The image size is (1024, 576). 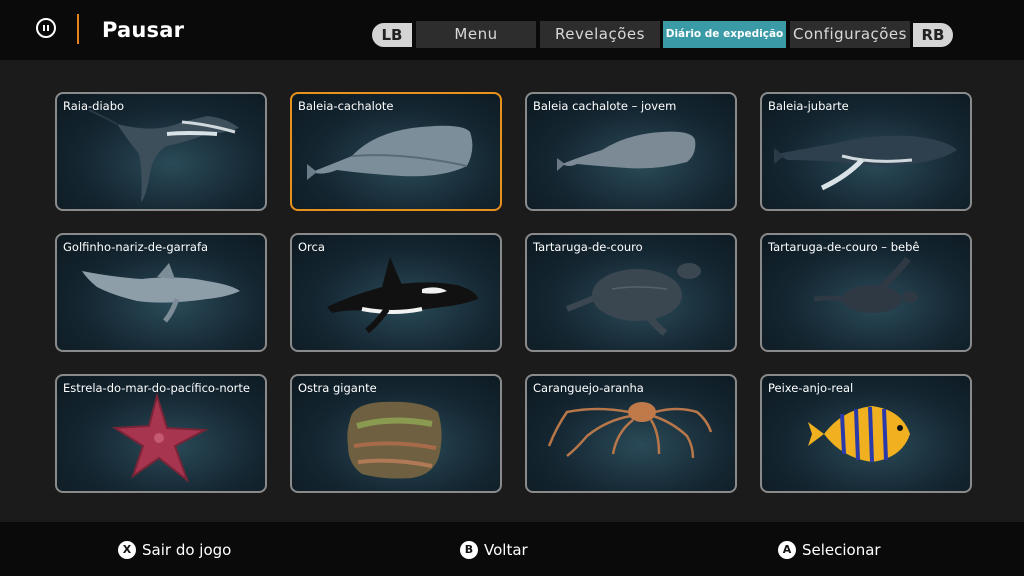 I want to click on card-label: Peixe-anjo-real, so click(x=811, y=388).